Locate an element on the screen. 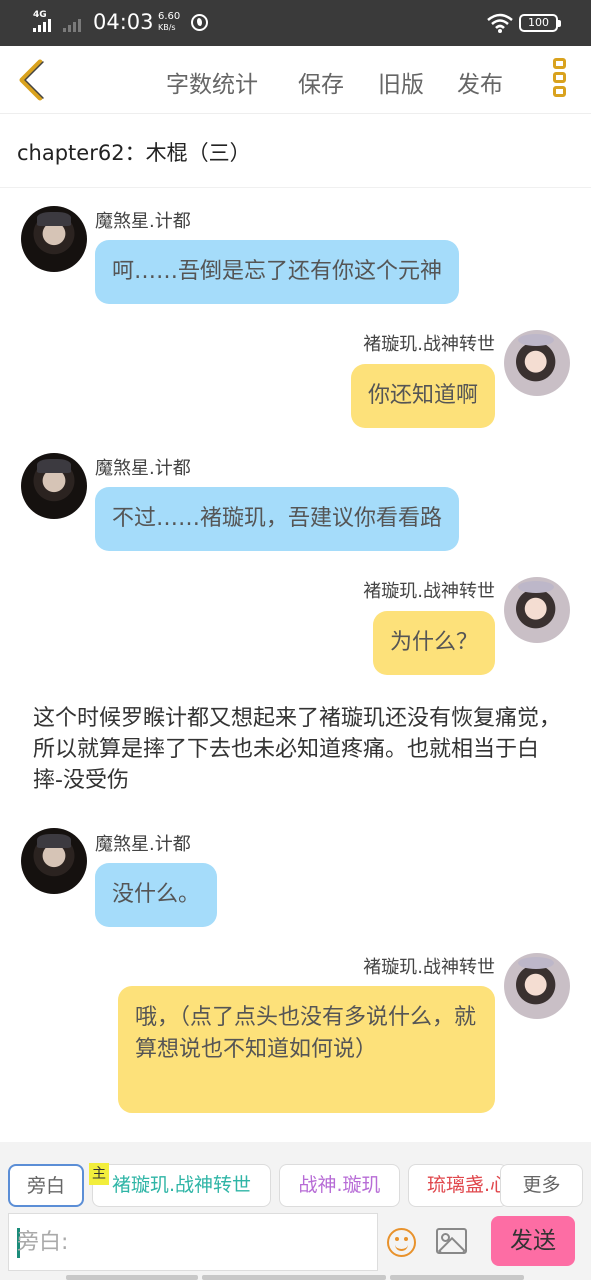 The image size is (591, 1280). net-speed-unit: KB/s is located at coordinates (167, 27).